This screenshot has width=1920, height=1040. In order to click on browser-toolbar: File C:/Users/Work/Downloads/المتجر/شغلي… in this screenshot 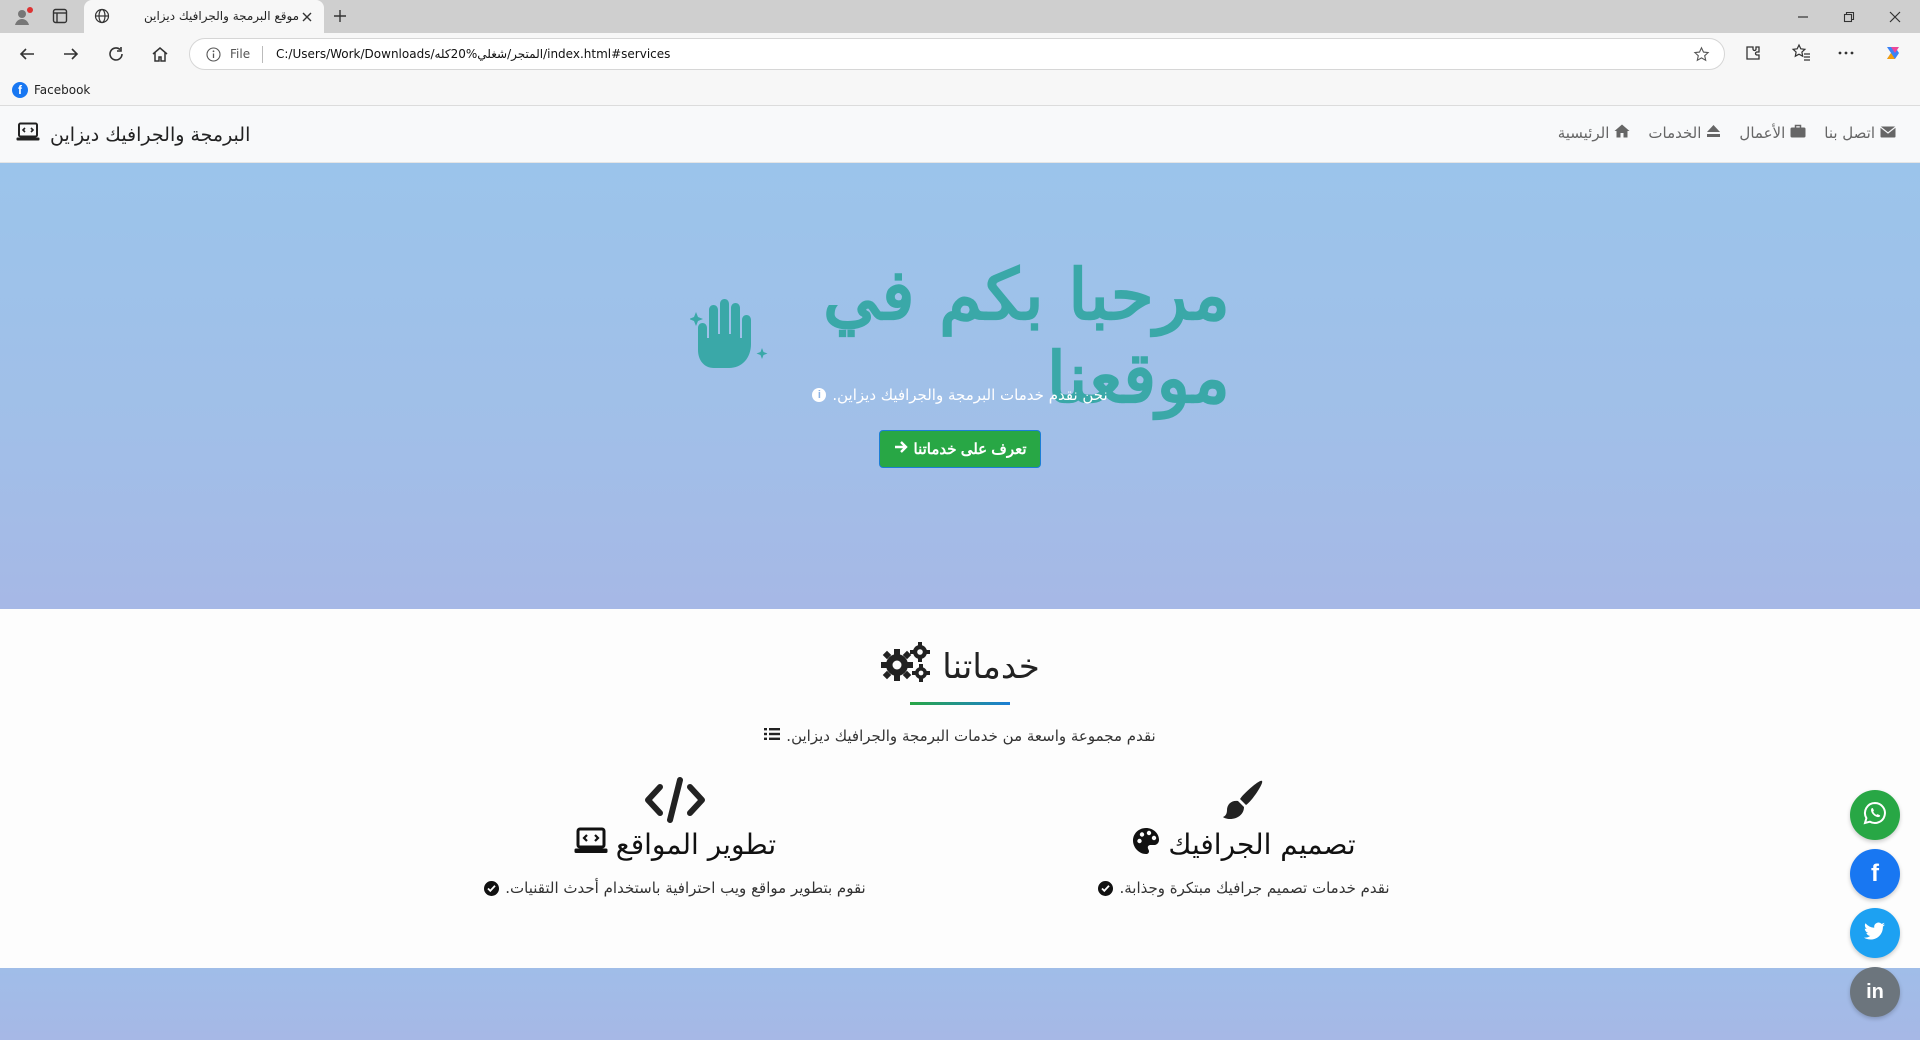, I will do `click(960, 54)`.